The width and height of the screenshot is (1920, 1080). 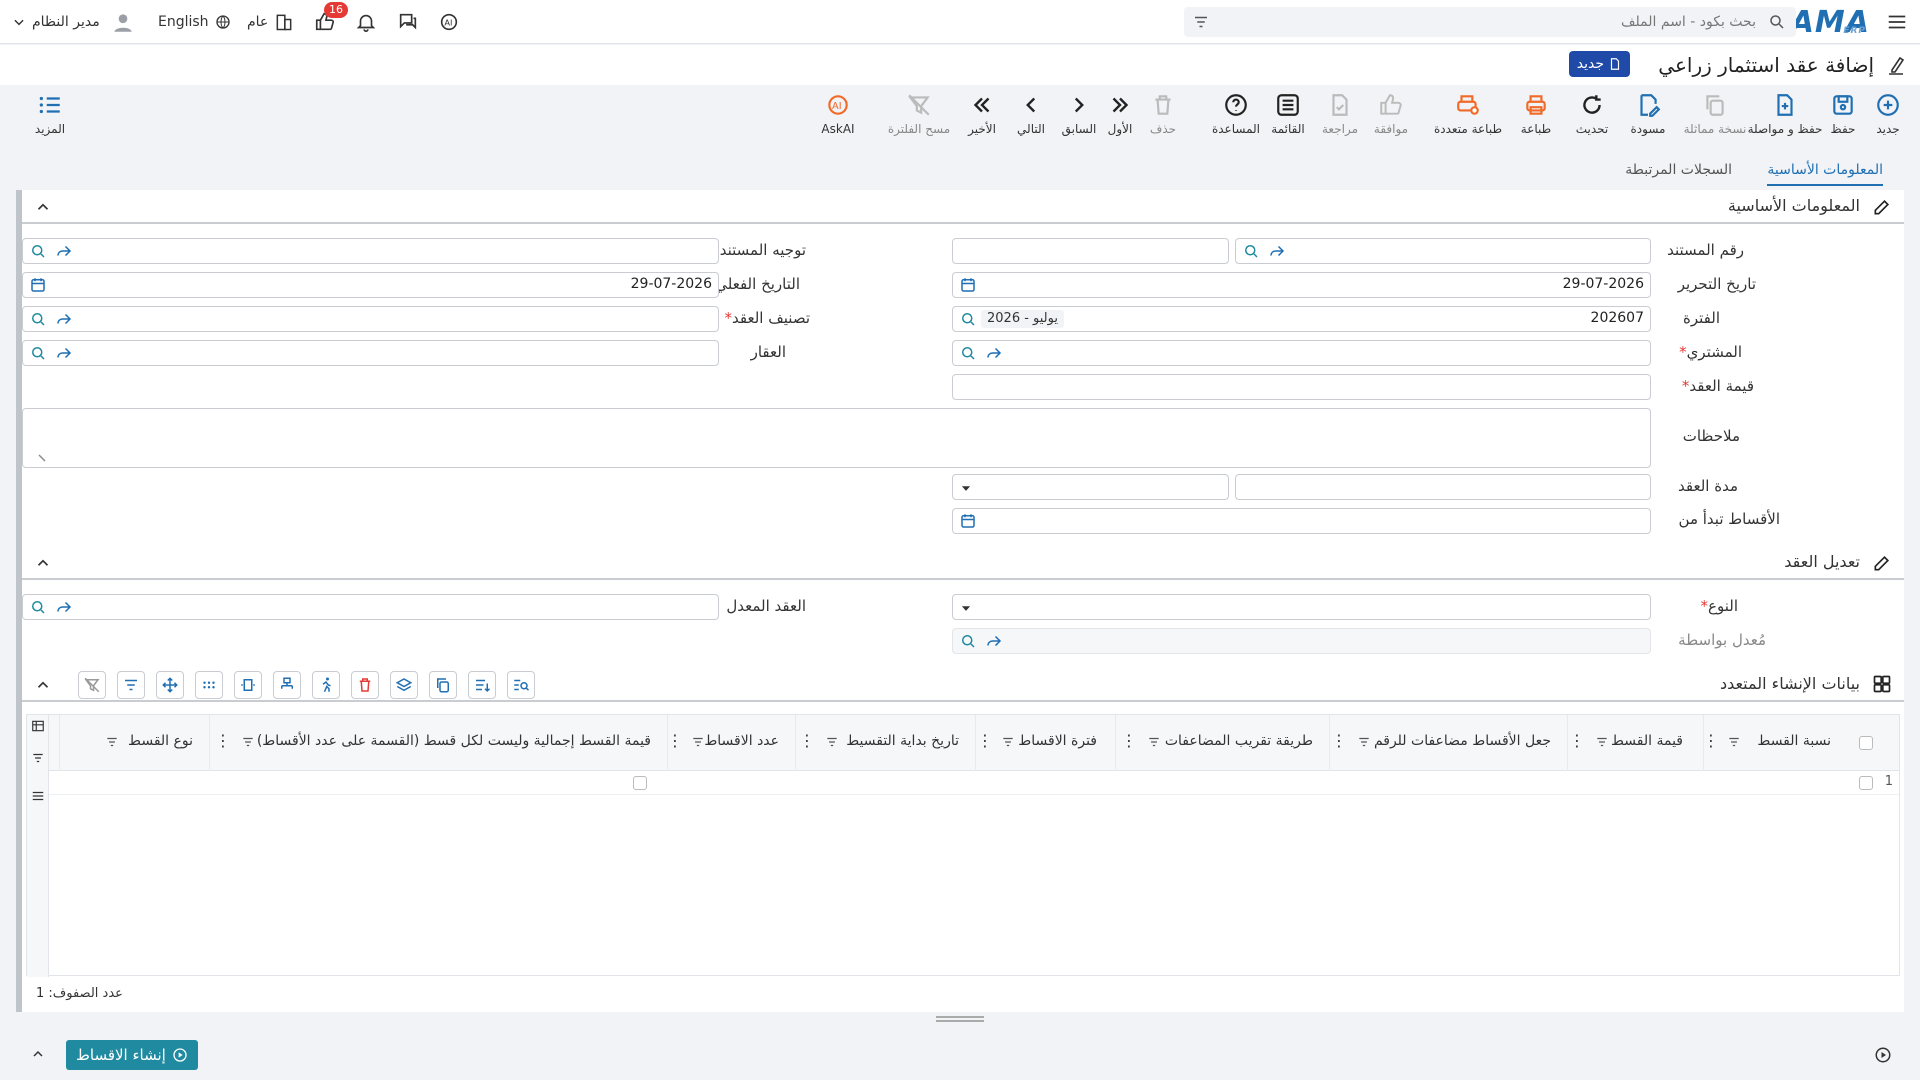 I want to click on doc-number-input, so click(x=1443, y=251).